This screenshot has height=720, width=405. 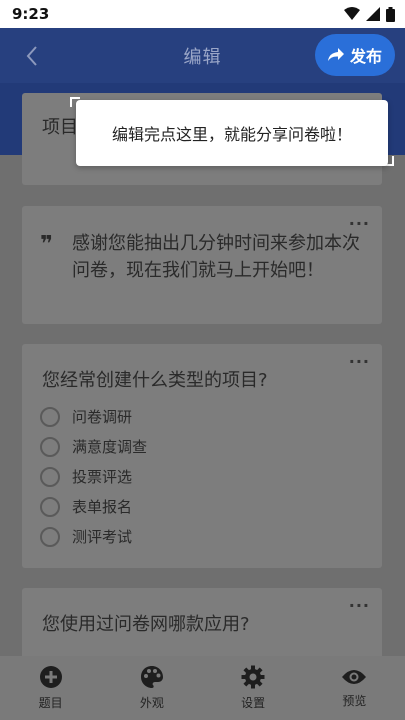 What do you see at coordinates (60, 127) in the screenshot?
I see `project-title: 项目` at bounding box center [60, 127].